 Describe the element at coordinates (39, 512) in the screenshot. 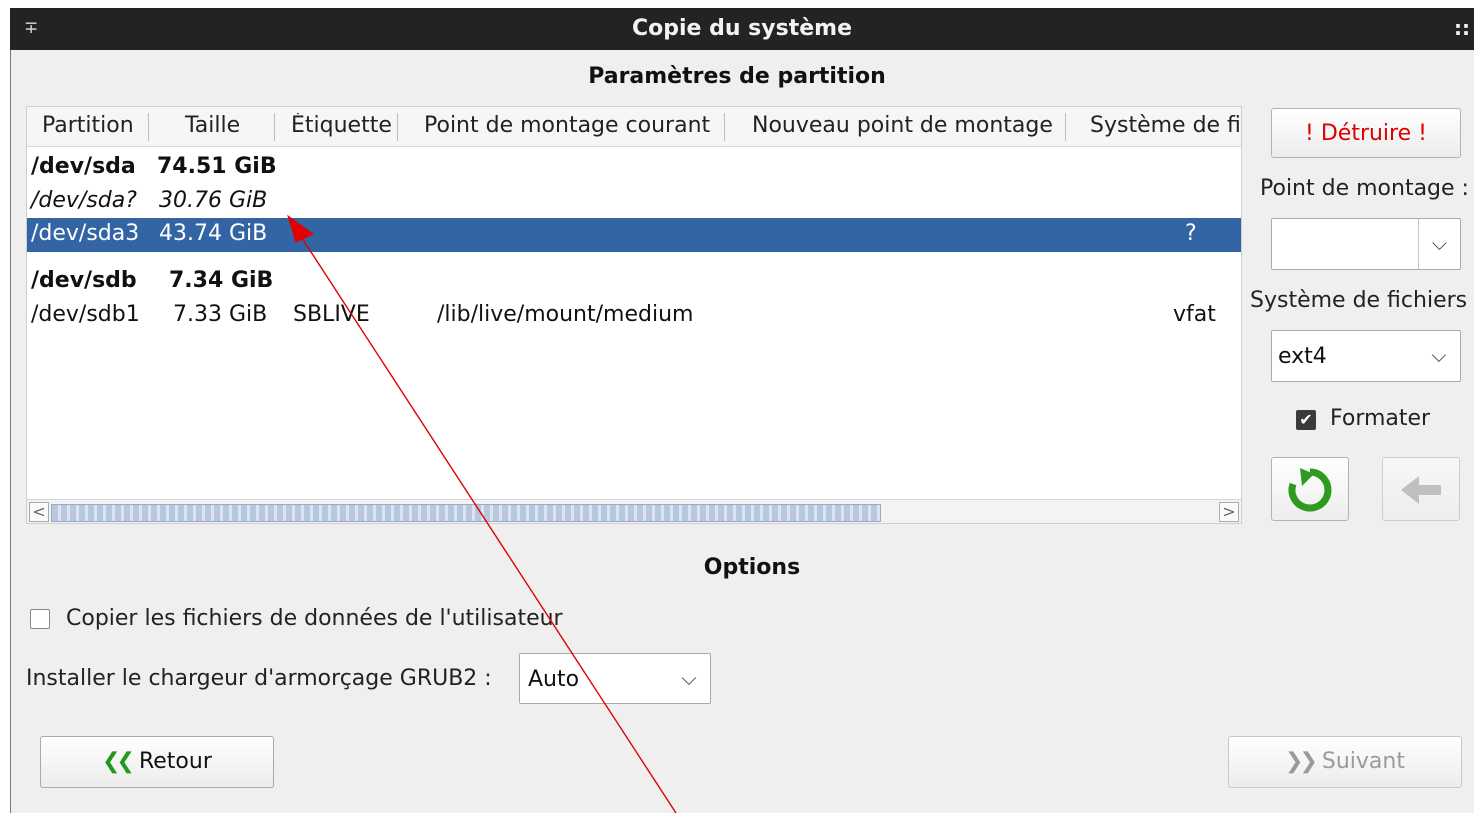

I see `scroll-left-icon: <` at that location.